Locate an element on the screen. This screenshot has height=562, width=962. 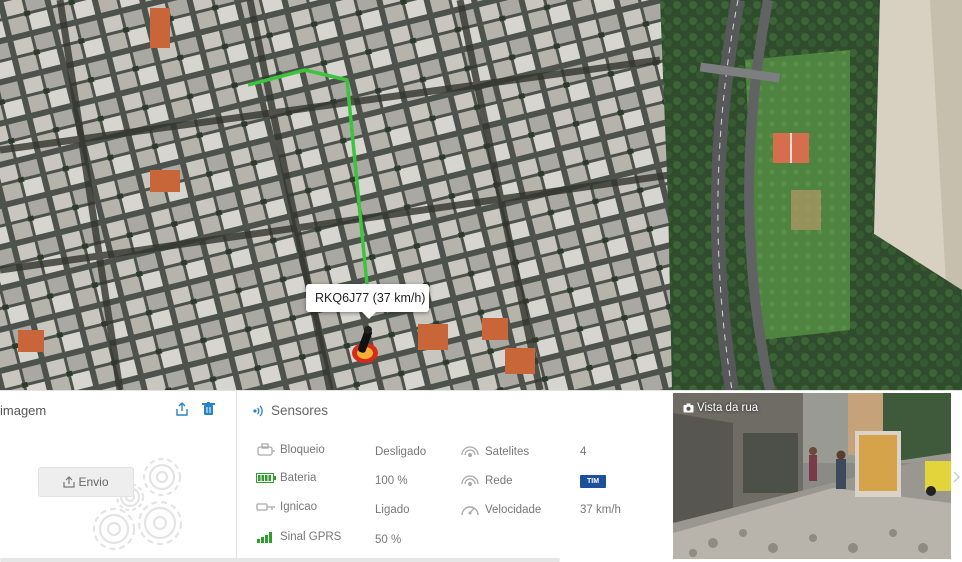
image-panel-title: imagem is located at coordinates (23, 410).